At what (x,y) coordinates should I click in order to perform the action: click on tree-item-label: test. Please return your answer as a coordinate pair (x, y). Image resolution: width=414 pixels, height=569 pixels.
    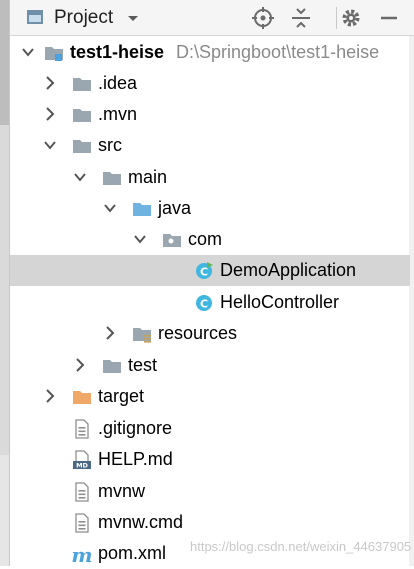
    Looking at the image, I should click on (143, 365).